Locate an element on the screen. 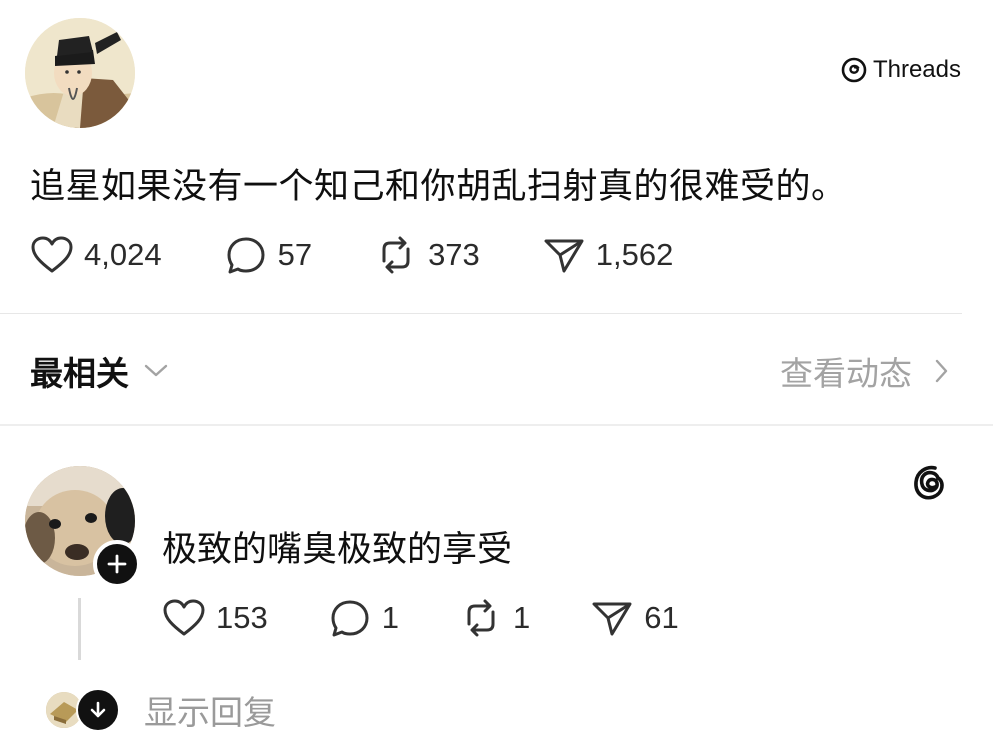 The image size is (993, 754). reply-share-button: 61 is located at coordinates (634, 618).